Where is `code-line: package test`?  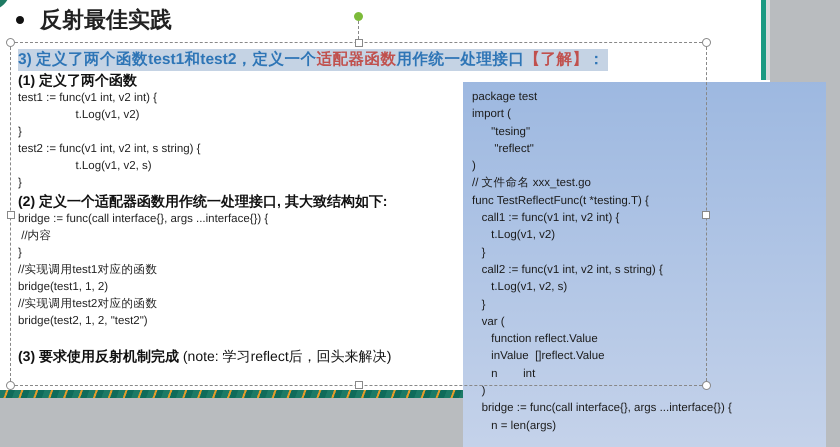
code-line: package test is located at coordinates (505, 97).